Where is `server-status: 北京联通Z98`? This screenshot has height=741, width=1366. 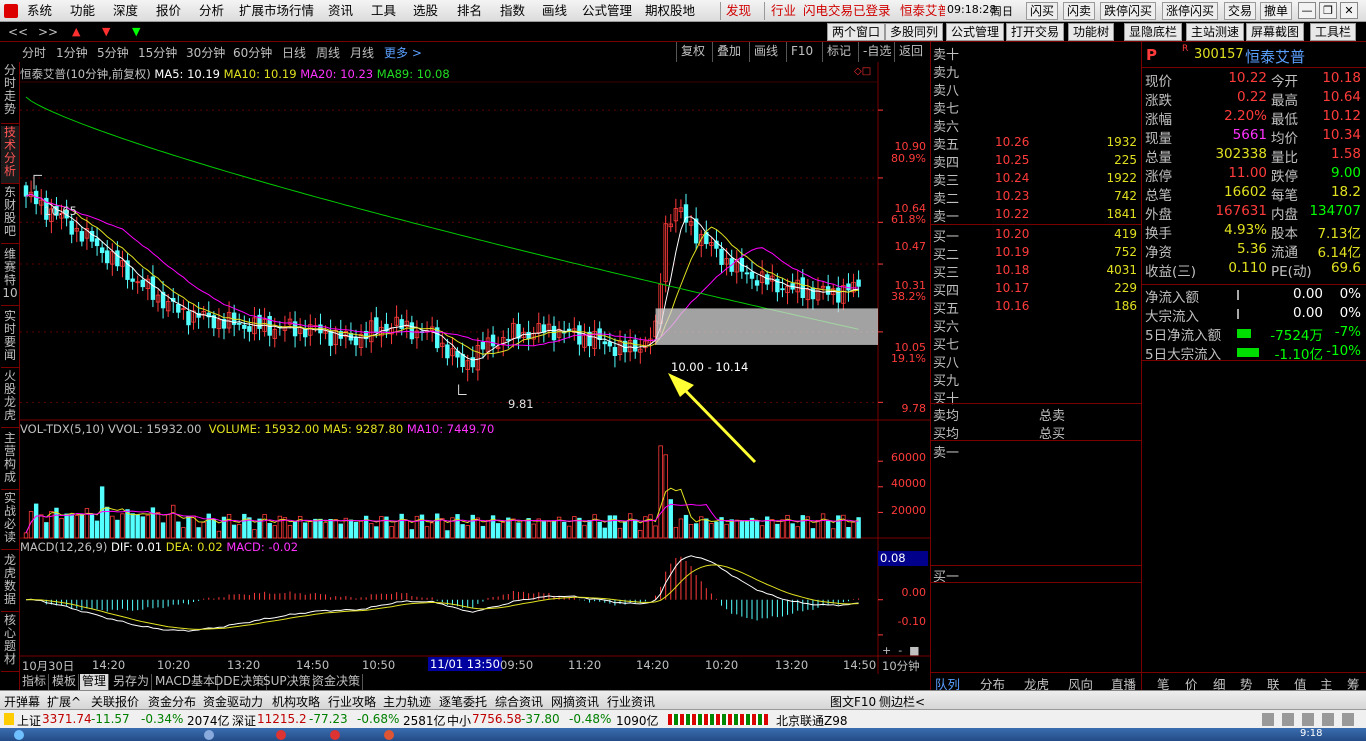 server-status: 北京联通Z98 is located at coordinates (812, 720).